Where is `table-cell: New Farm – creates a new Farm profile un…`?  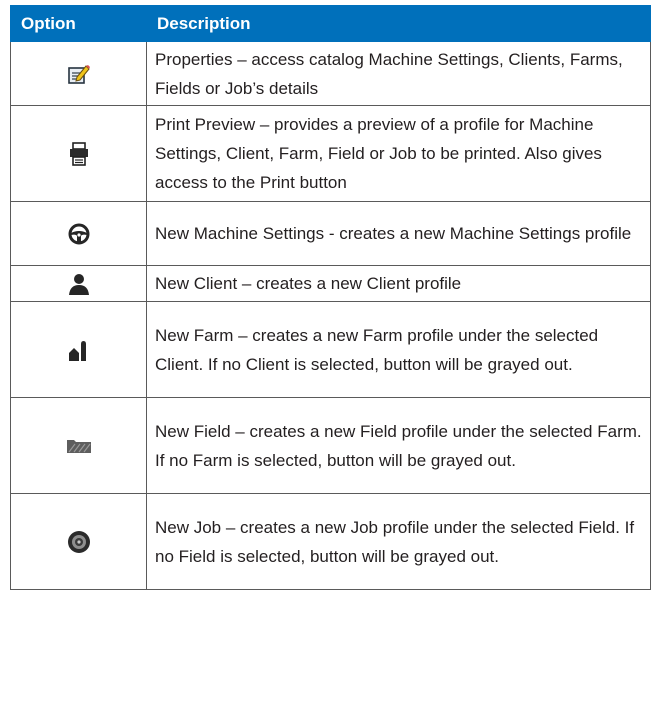
table-cell: New Farm – creates a new Farm profile un… is located at coordinates (398, 349).